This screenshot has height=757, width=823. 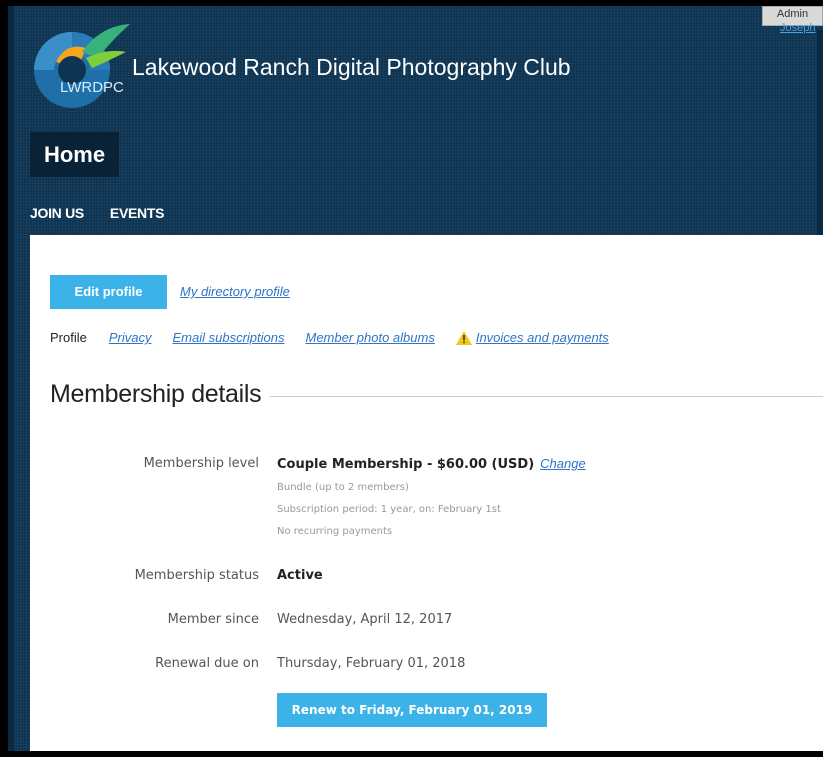 I want to click on site-title: Lakewood Ranch Digital Photography Club, so click(x=351, y=67).